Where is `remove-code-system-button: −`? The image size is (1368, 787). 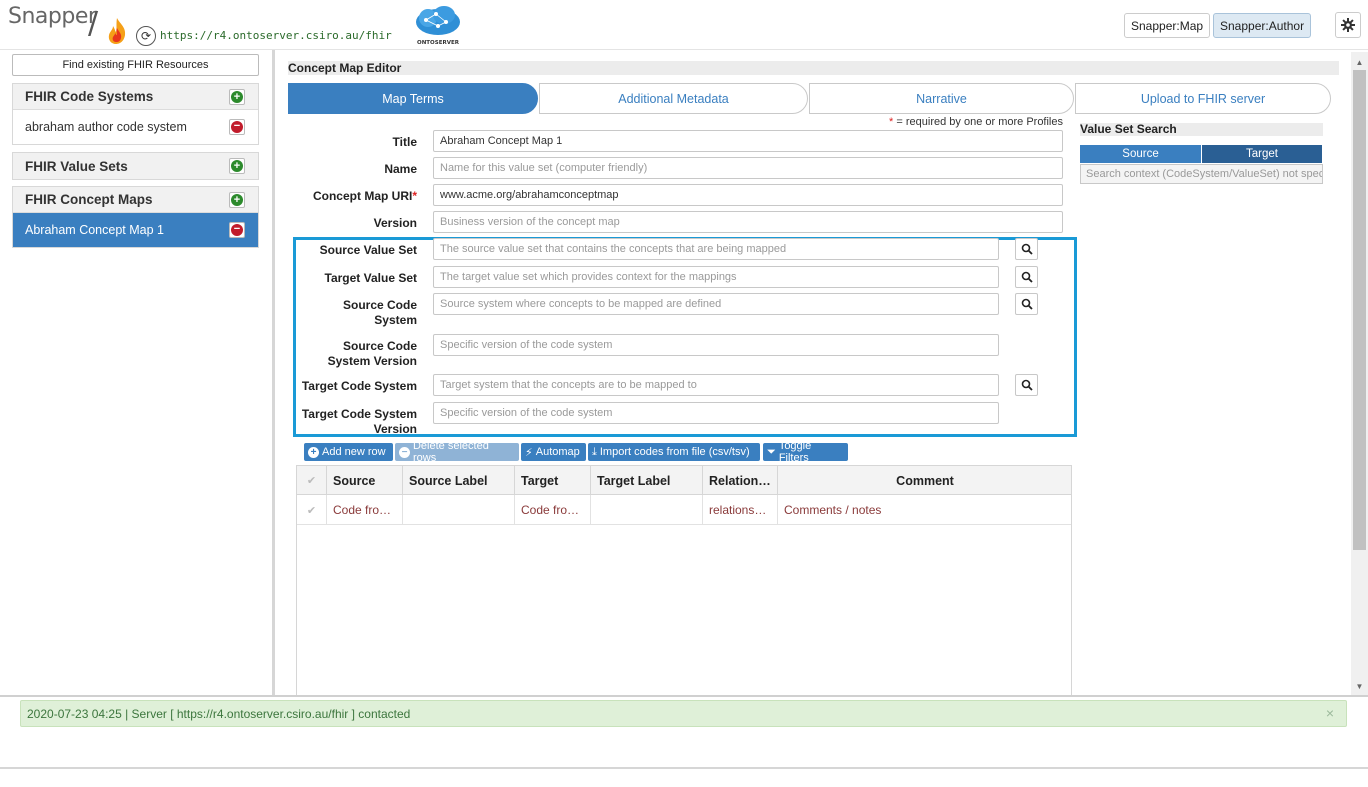 remove-code-system-button: − is located at coordinates (237, 127).